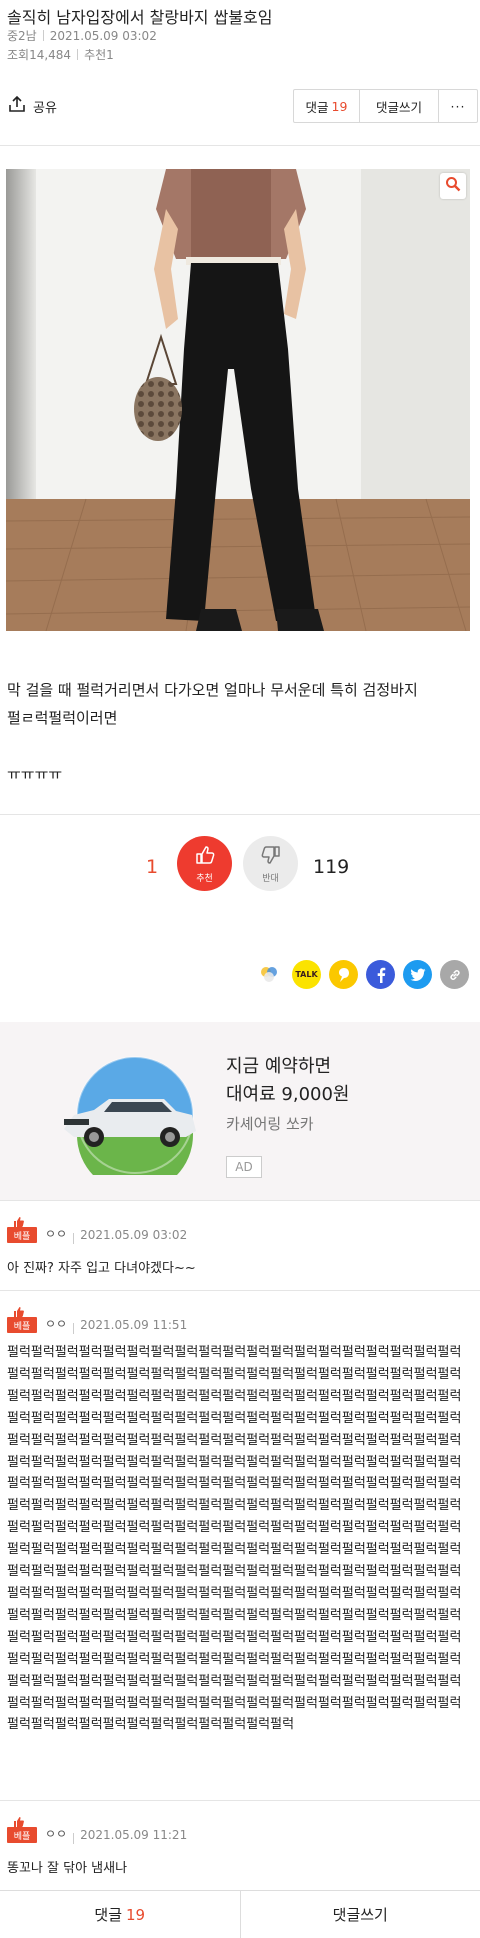 The width and height of the screenshot is (480, 1938). Describe the element at coordinates (67, 1868) in the screenshot. I see `comment-text: 똥꼬나 잘 닦아 냄새나` at that location.